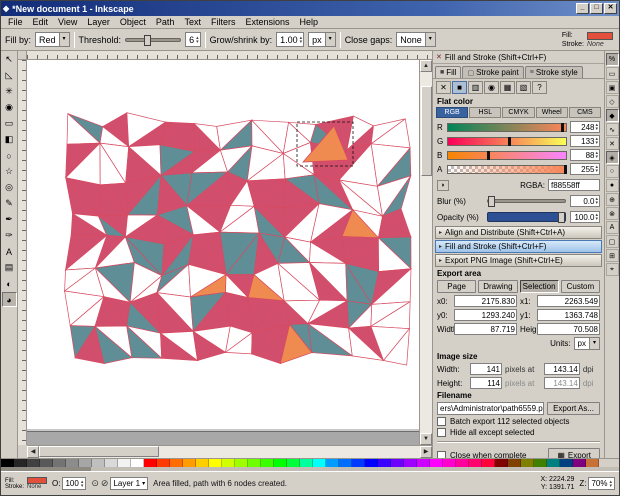 This screenshot has width=620, height=496. I want to click on tab-cms: CMS, so click(585, 112).